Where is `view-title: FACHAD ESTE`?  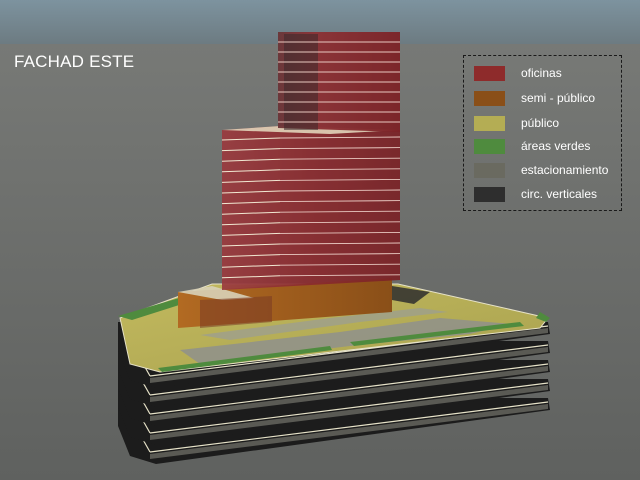 view-title: FACHAD ESTE is located at coordinates (74, 61).